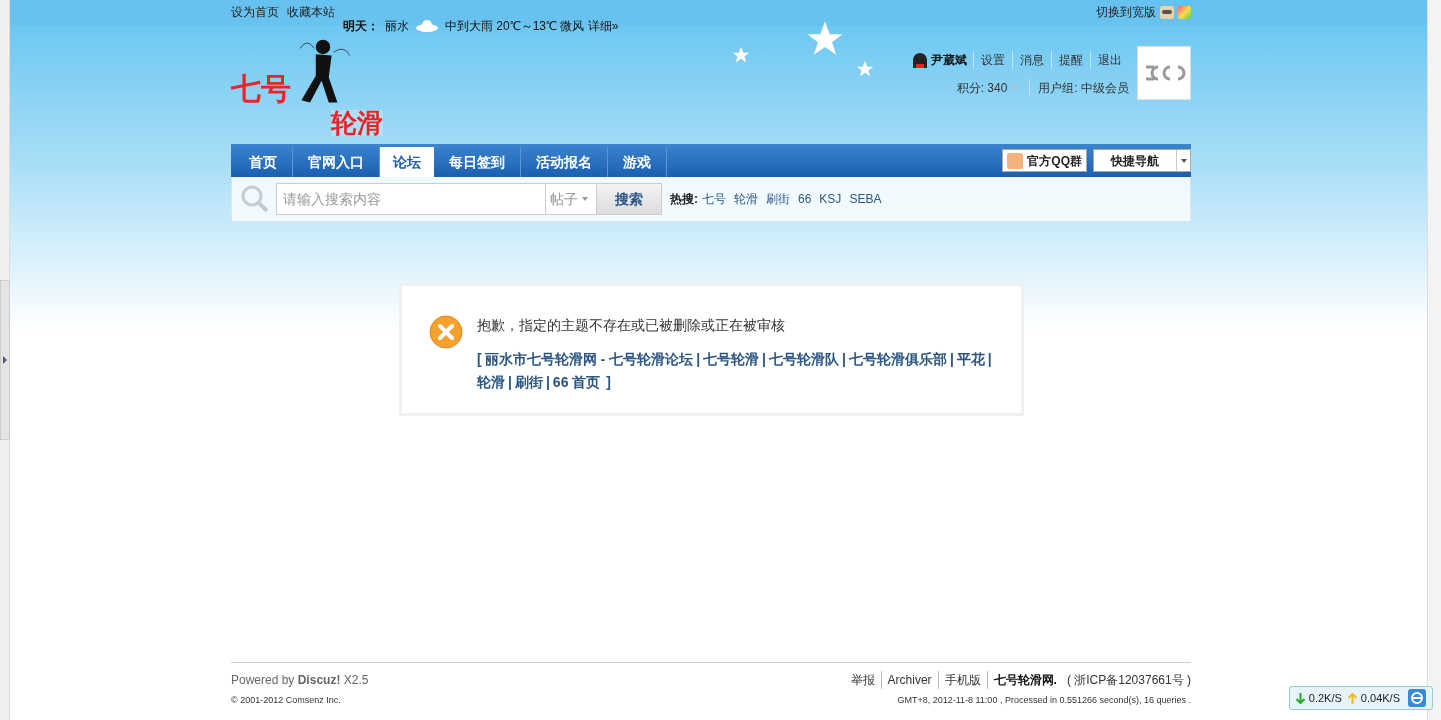 This screenshot has width=1441, height=720. What do you see at coordinates (608, 382) in the screenshot?
I see `bracket-mark: ]` at bounding box center [608, 382].